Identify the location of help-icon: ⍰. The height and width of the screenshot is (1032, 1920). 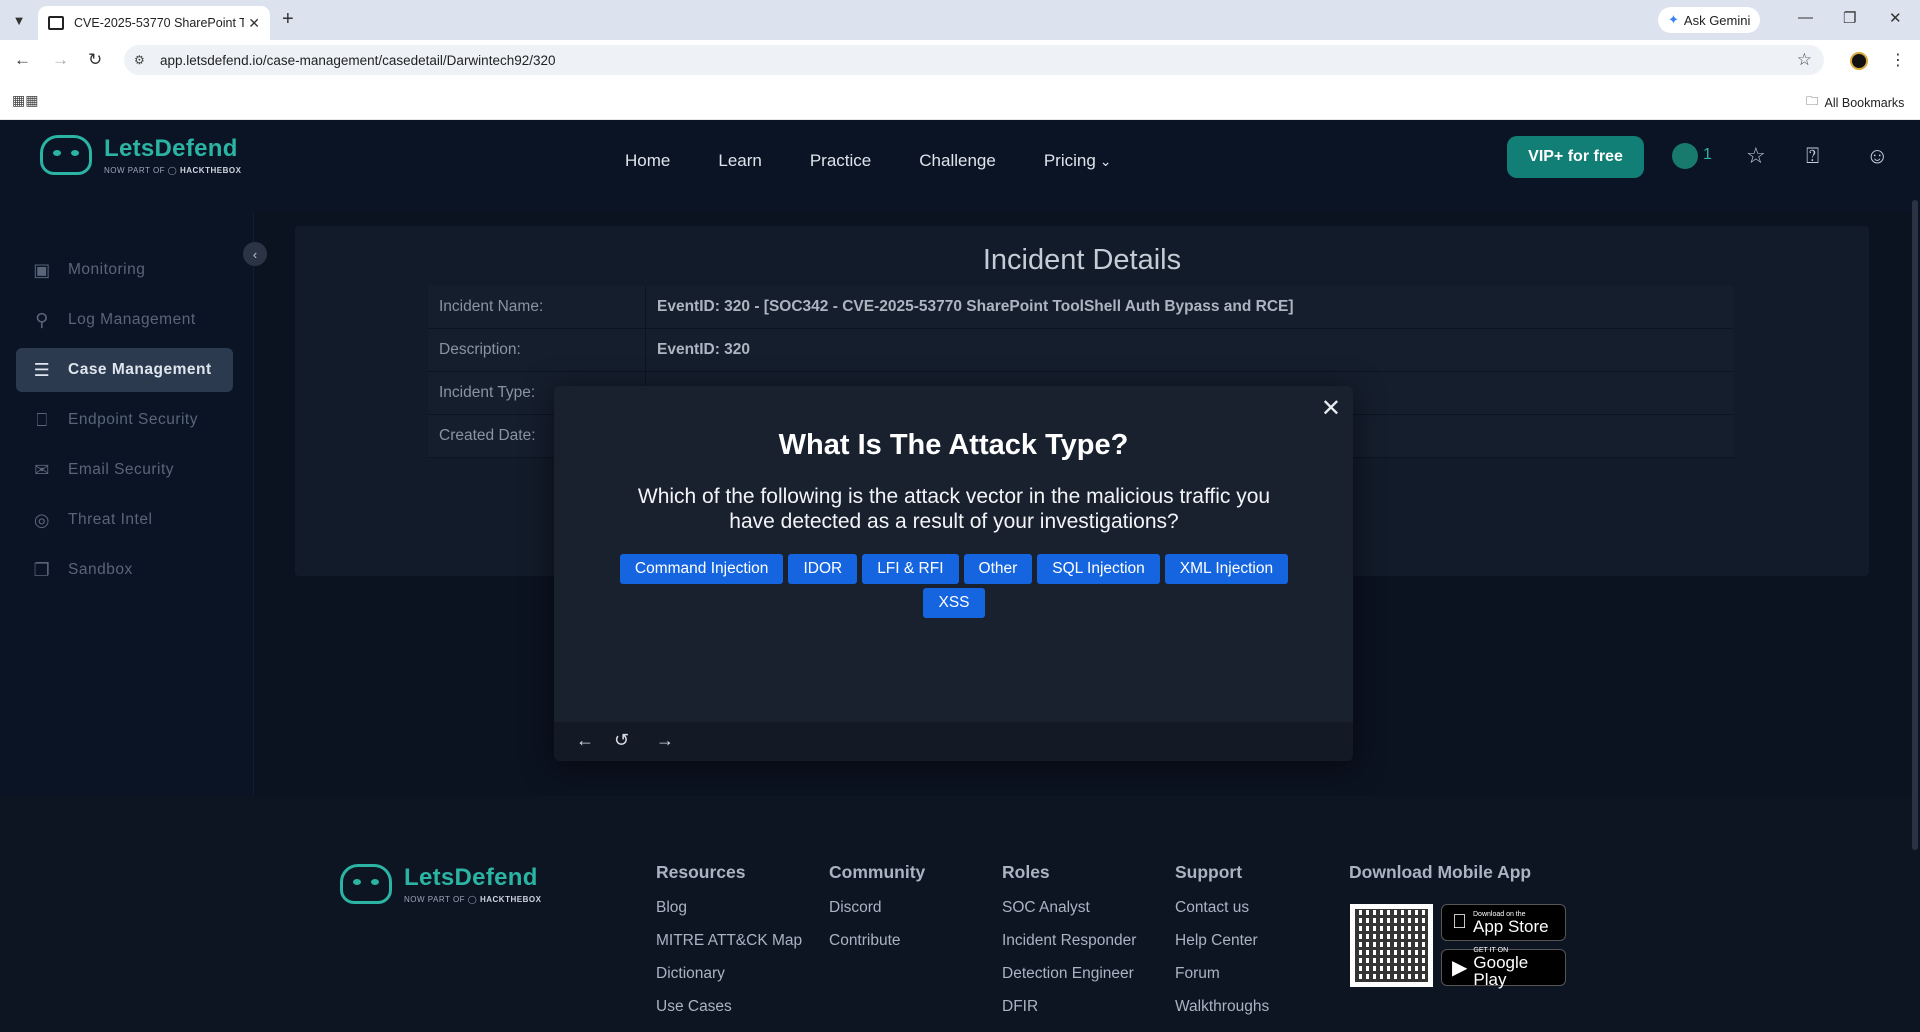
(1812, 156).